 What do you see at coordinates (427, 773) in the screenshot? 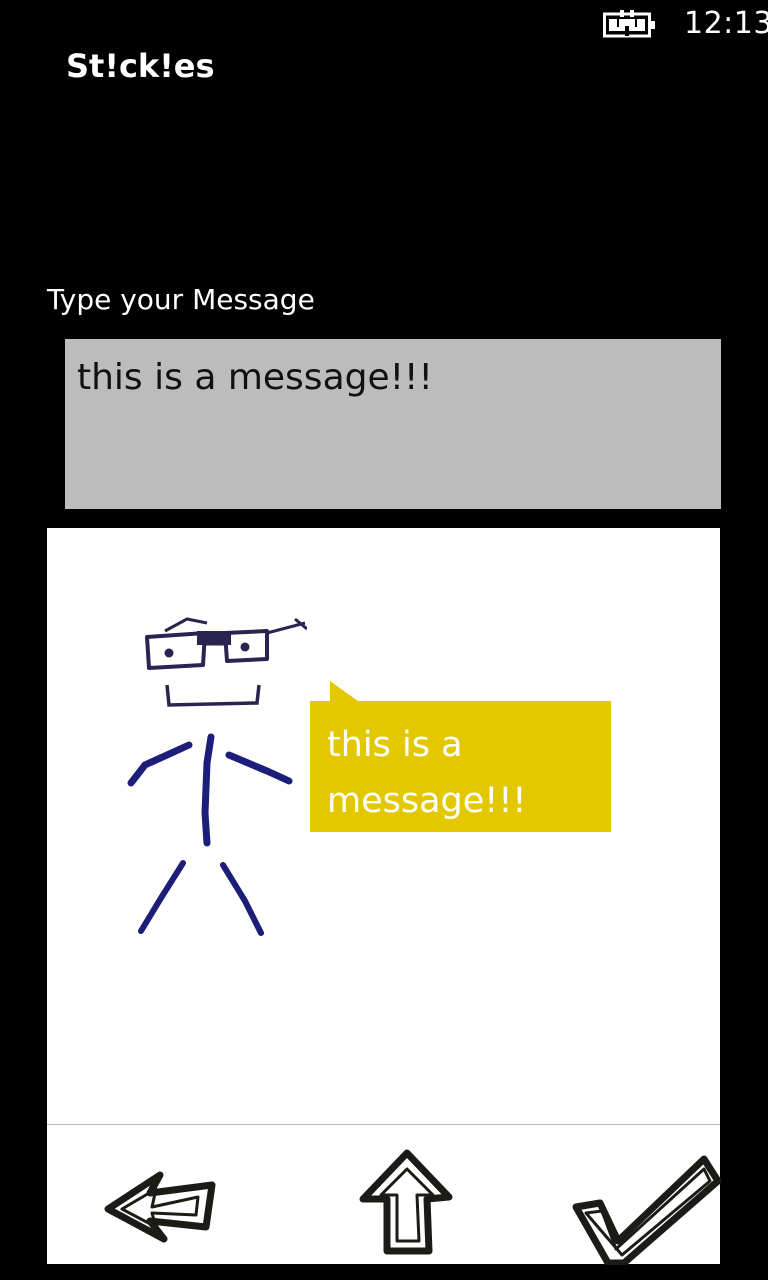
I see `speech-bubble-text: this is a message!!!` at bounding box center [427, 773].